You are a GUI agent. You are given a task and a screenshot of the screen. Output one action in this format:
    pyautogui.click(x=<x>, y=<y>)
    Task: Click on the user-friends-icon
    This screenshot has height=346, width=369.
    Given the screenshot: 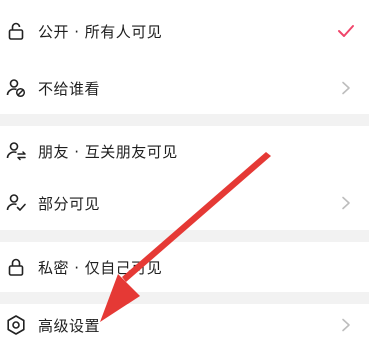 What is the action you would take?
    pyautogui.click(x=16, y=151)
    